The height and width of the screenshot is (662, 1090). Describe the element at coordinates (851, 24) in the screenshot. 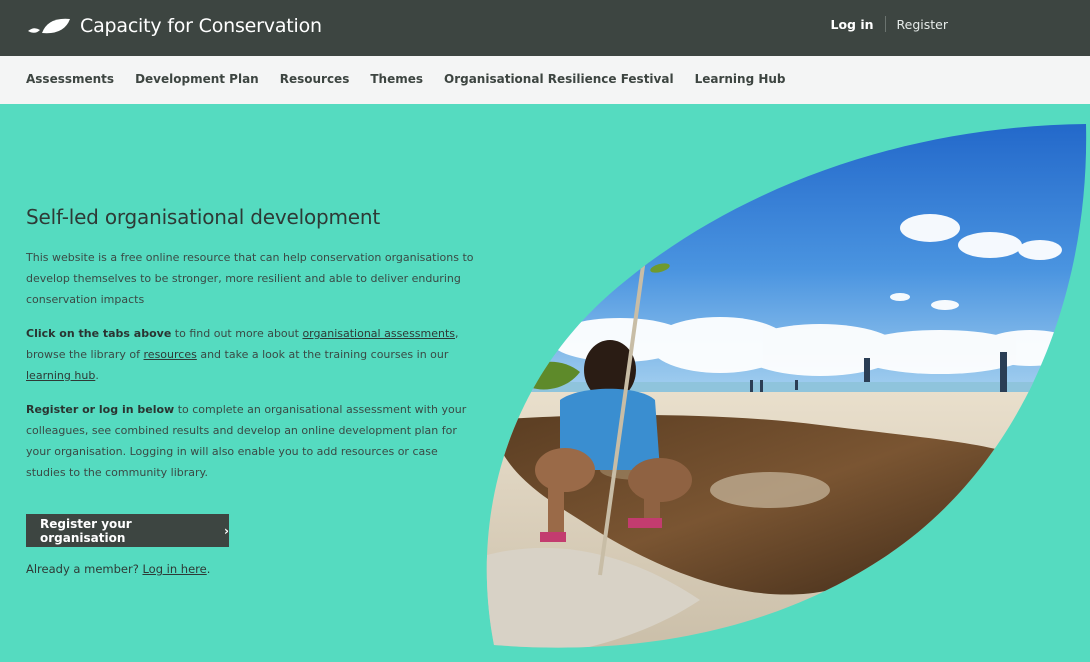

I see `login-link: Log in` at that location.